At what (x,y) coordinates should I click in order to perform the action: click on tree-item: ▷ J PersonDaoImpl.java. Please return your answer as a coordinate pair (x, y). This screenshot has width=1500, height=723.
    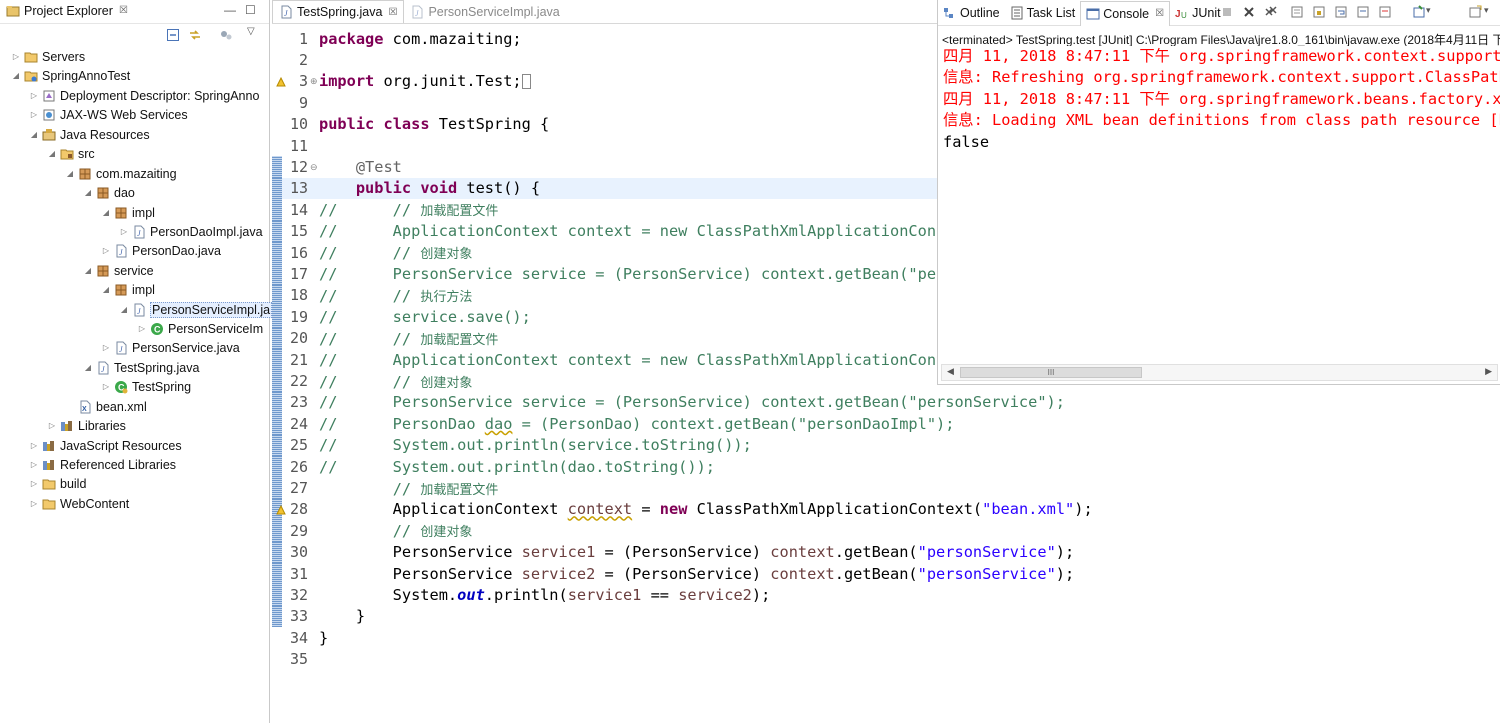
    Looking at the image, I should click on (190, 231).